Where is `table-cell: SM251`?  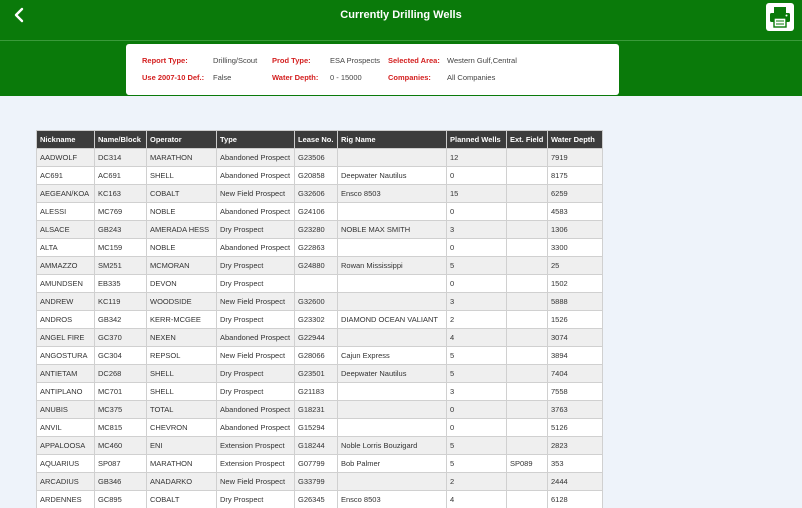
table-cell: SM251 is located at coordinates (120, 265).